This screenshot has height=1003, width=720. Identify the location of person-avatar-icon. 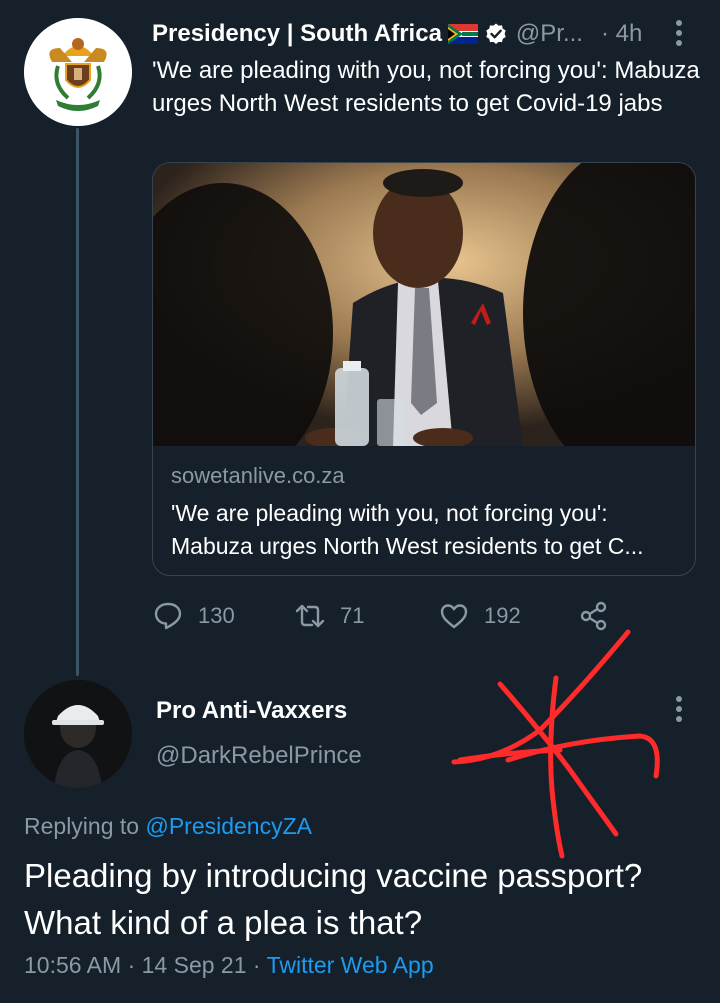
(78, 734).